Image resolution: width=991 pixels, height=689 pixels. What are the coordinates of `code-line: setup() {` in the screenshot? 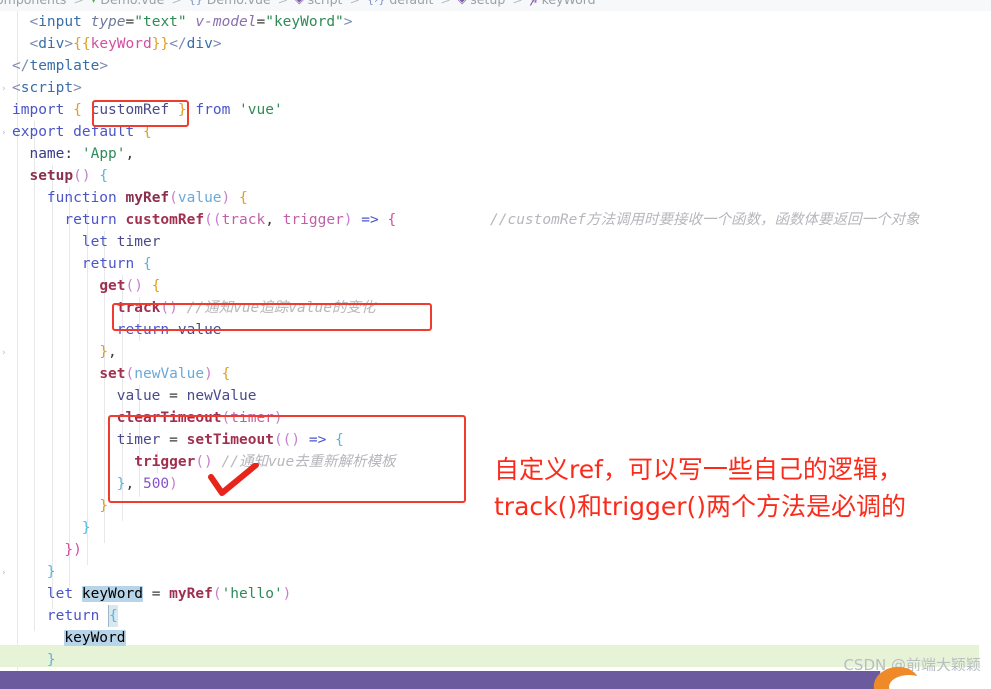 It's located at (60, 176).